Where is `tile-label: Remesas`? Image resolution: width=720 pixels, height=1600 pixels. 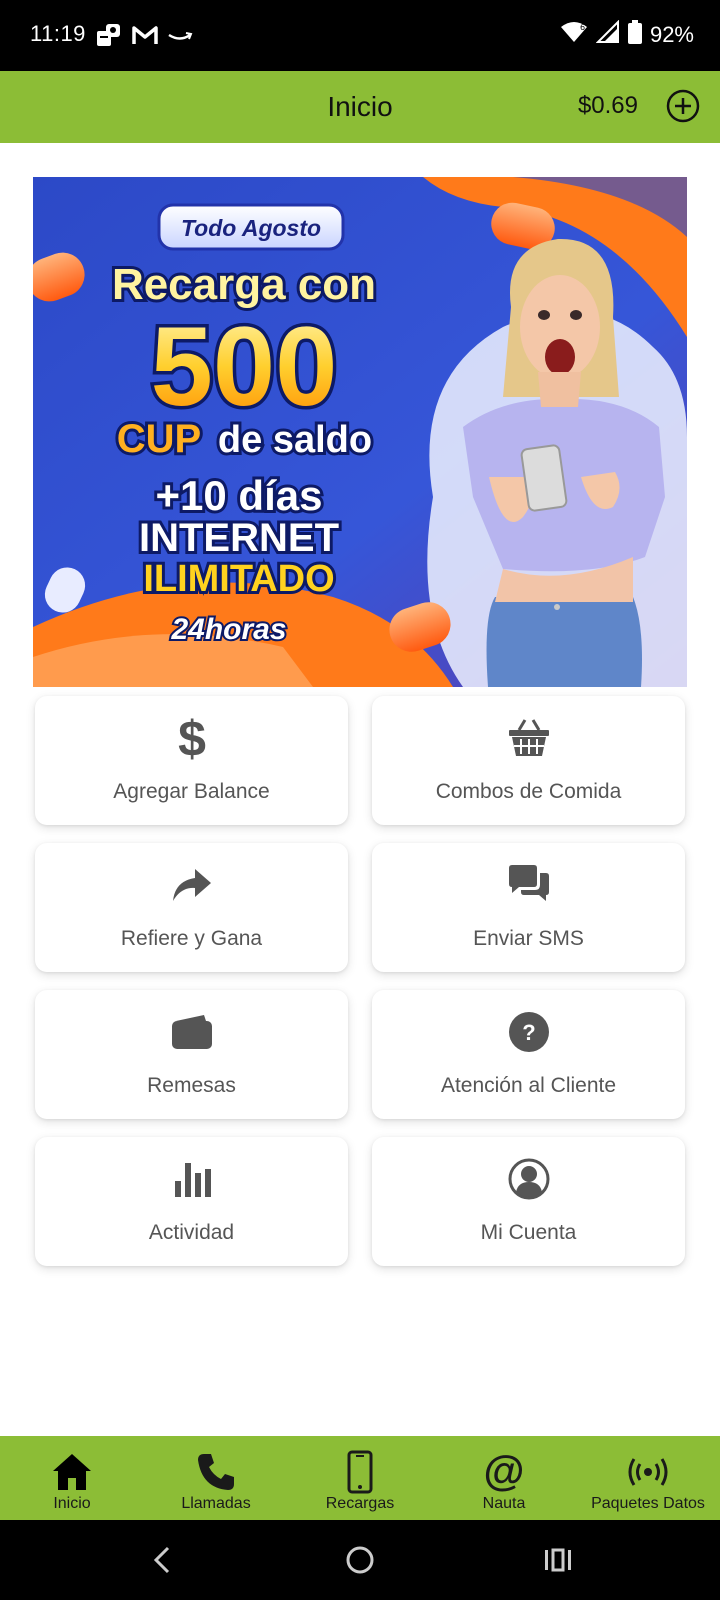 tile-label: Remesas is located at coordinates (191, 1085).